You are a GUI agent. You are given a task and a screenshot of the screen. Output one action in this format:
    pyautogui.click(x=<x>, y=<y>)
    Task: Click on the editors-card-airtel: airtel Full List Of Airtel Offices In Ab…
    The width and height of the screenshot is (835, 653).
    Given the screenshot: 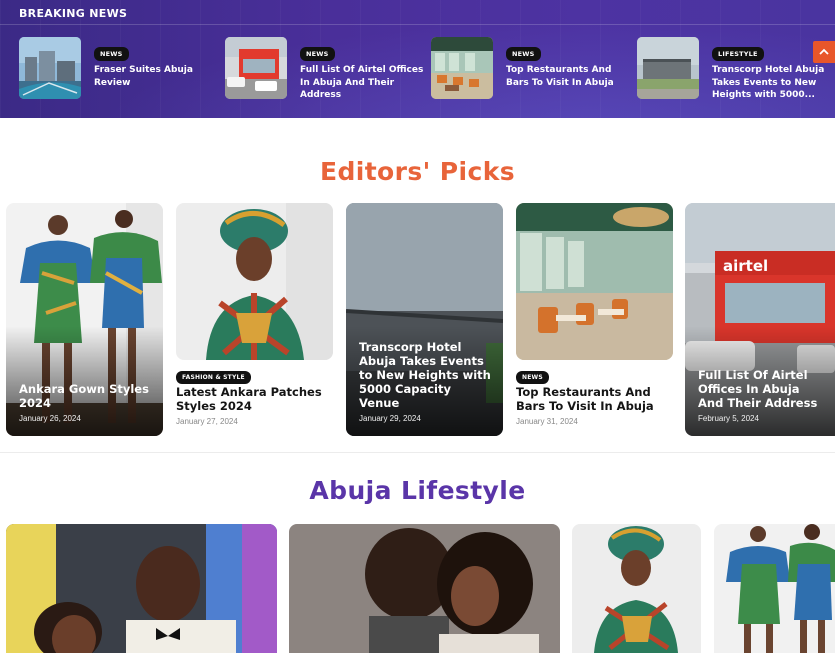 What is the action you would take?
    pyautogui.click(x=760, y=319)
    